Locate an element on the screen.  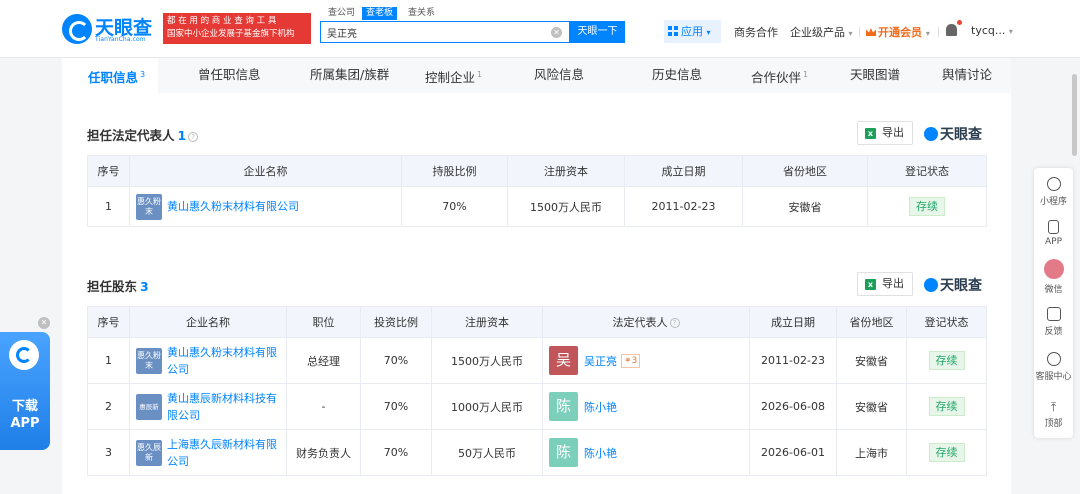
status-cell: 存续 is located at coordinates (927, 206).